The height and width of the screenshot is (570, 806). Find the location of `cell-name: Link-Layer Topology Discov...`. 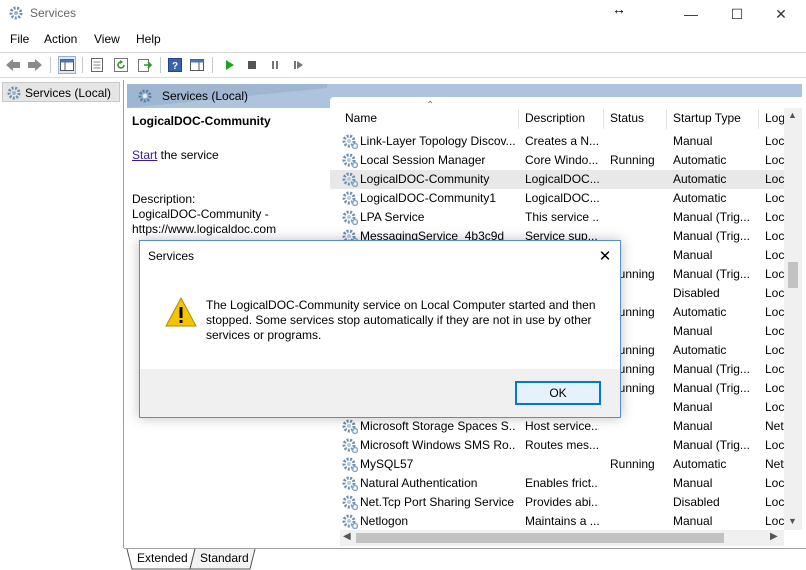

cell-name: Link-Layer Topology Discov... is located at coordinates (437, 141).